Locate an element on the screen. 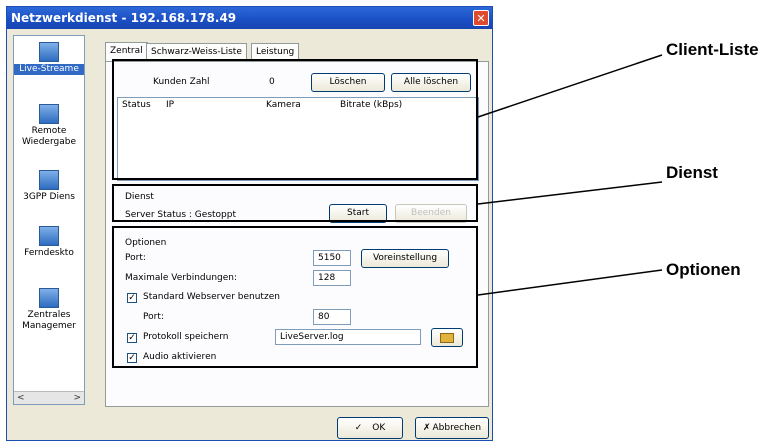 Image resolution: width=761 pixels, height=444 pixels. callout-client-list: Client-Liste is located at coordinates (712, 49).